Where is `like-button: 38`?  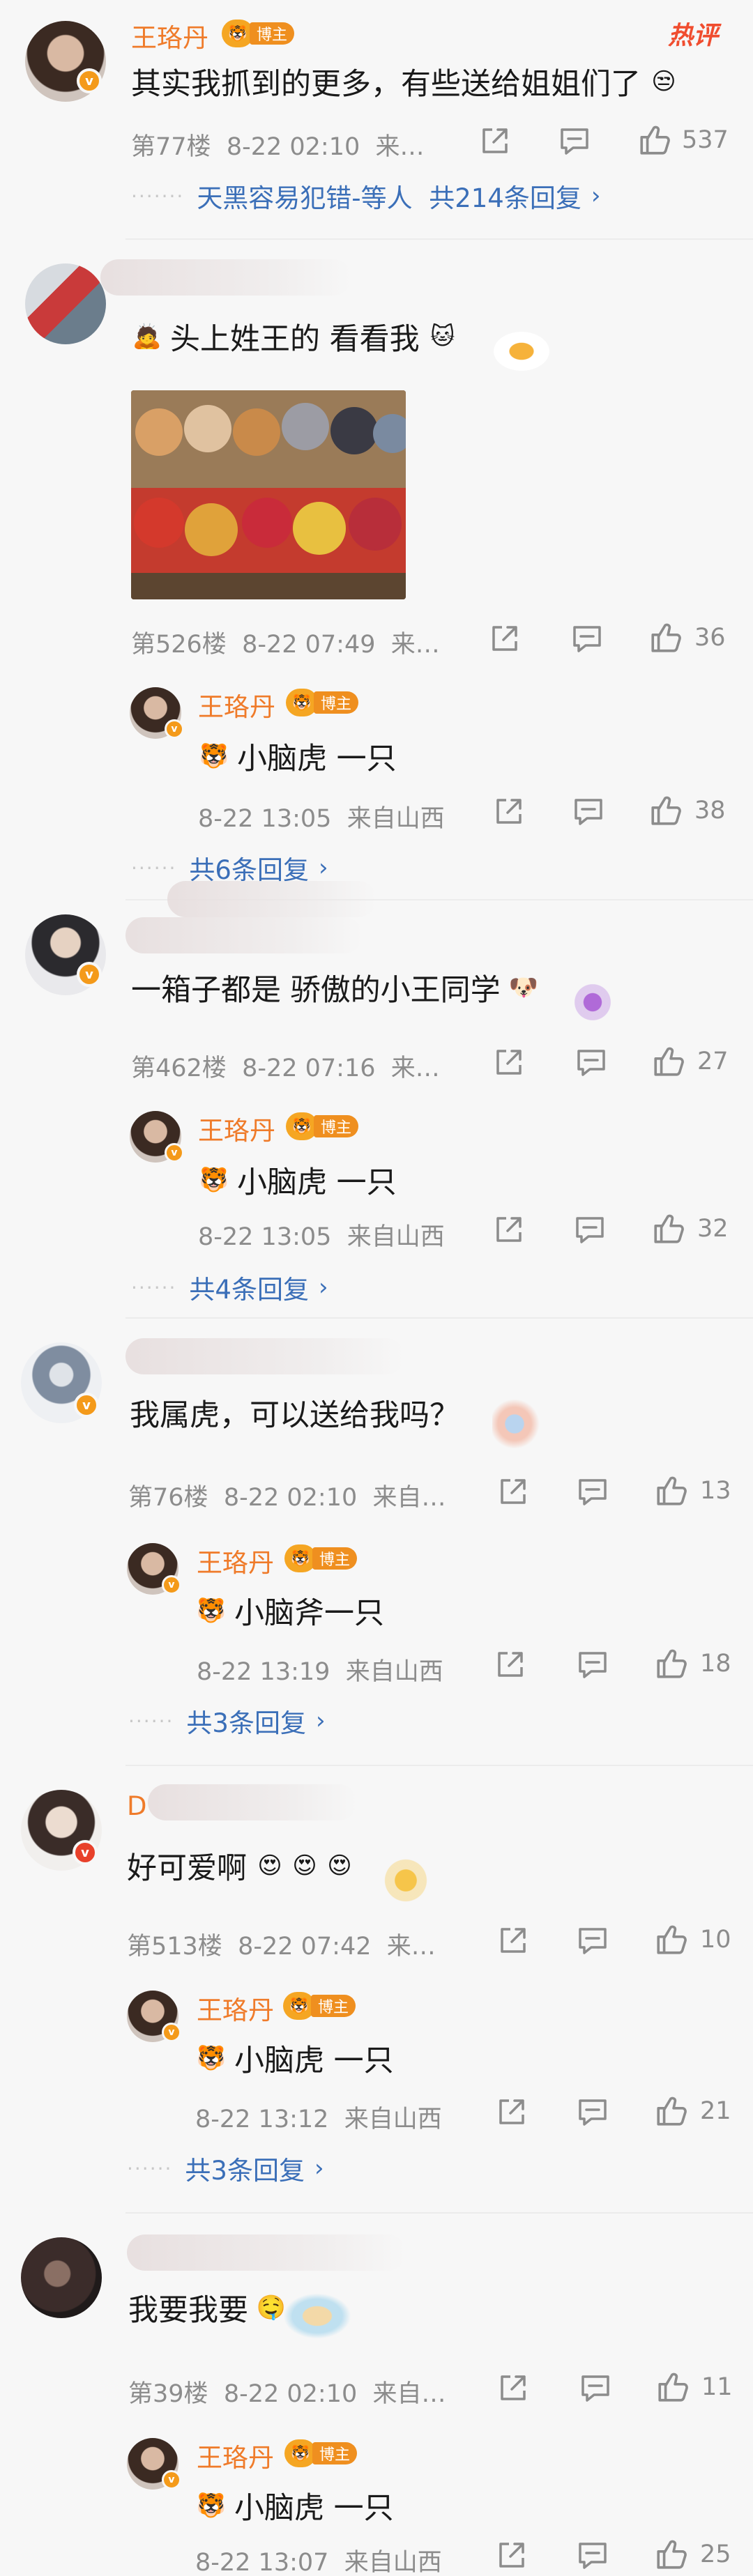 like-button: 38 is located at coordinates (687, 810).